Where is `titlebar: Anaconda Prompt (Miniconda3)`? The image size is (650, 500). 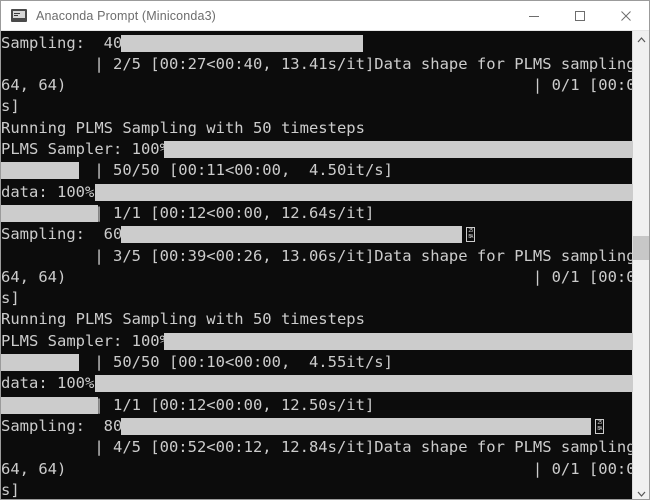 titlebar: Anaconda Prompt (Miniconda3) is located at coordinates (325, 16).